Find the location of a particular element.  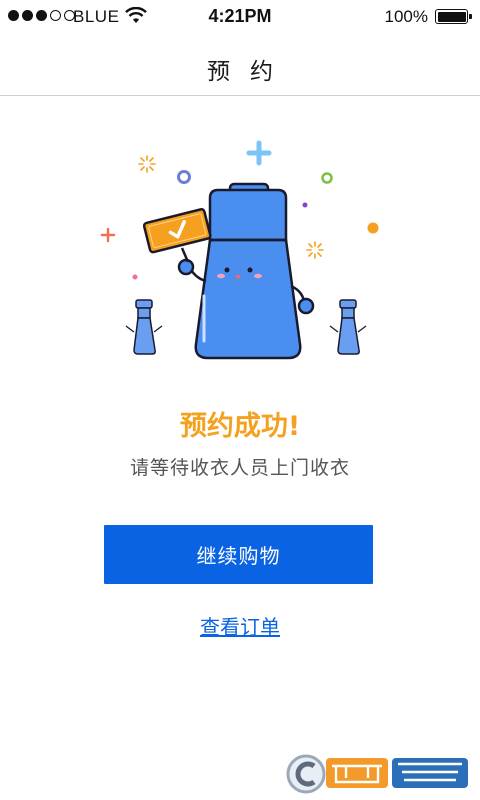

battery-icon is located at coordinates (453, 16).